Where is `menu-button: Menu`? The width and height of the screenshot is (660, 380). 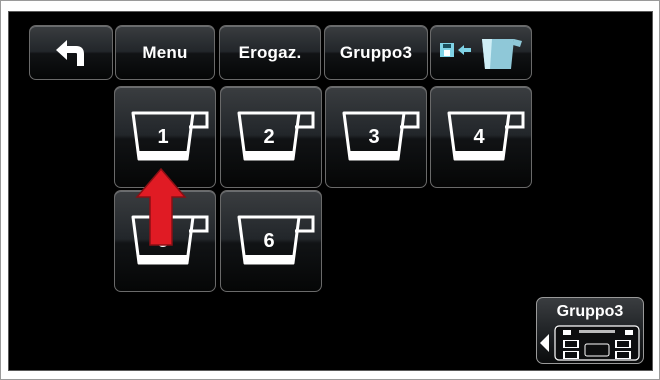
menu-button: Menu is located at coordinates (165, 52).